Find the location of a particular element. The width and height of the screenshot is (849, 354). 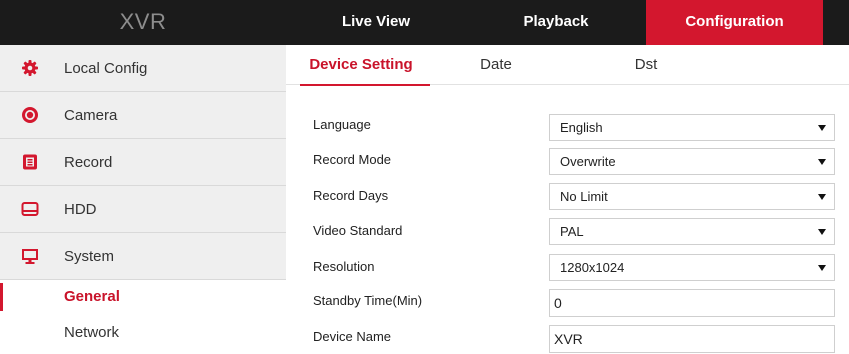

select-value: No Limit is located at coordinates (584, 196).